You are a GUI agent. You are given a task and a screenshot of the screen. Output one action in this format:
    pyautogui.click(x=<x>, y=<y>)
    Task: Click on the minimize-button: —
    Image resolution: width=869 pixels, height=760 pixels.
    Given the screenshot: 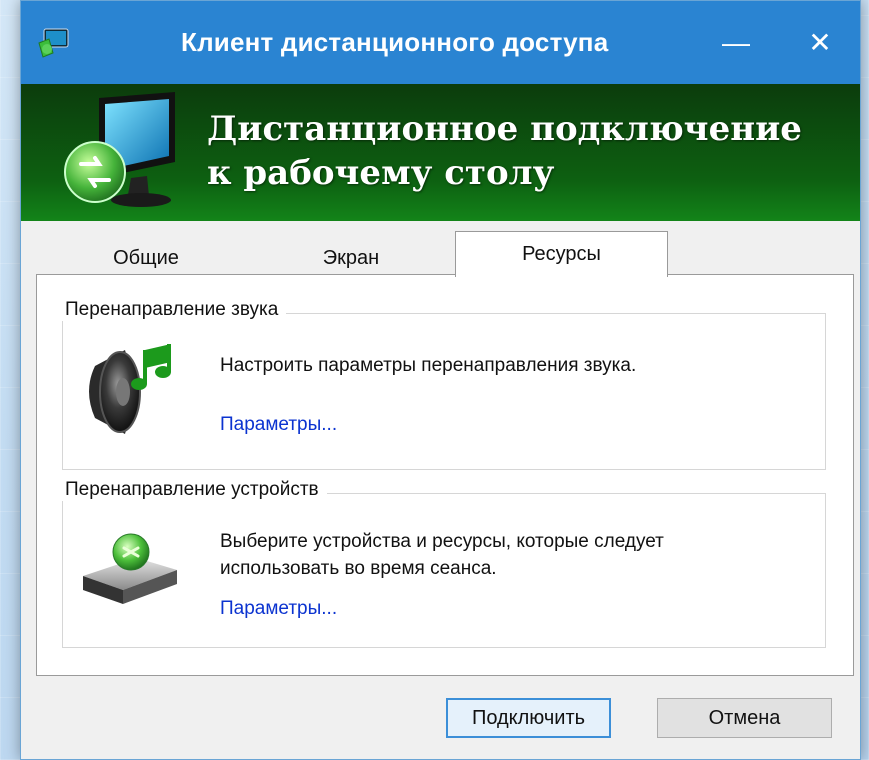 What is the action you would take?
    pyautogui.click(x=736, y=42)
    